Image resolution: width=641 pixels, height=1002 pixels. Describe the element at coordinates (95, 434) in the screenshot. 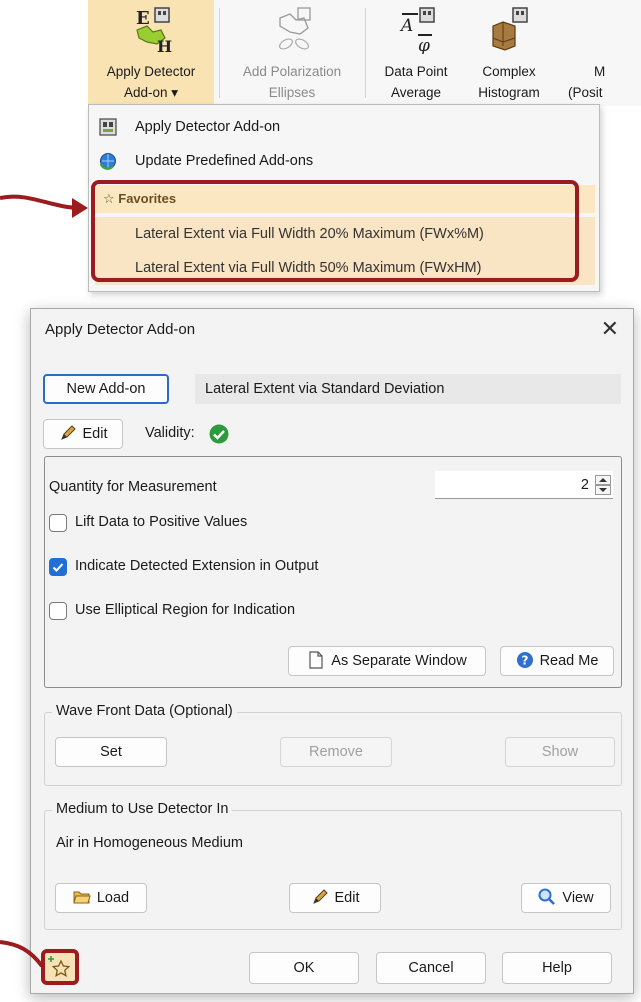

I see `edit-label: Edit` at that location.